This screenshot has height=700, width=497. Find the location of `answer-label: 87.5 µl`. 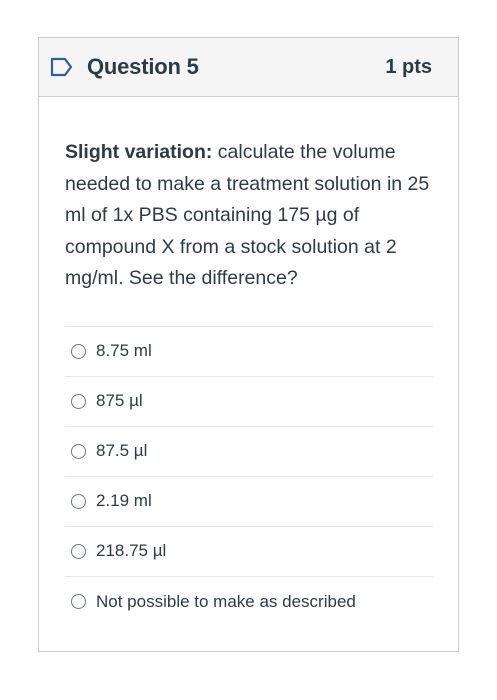

answer-label: 87.5 µl is located at coordinates (122, 450).